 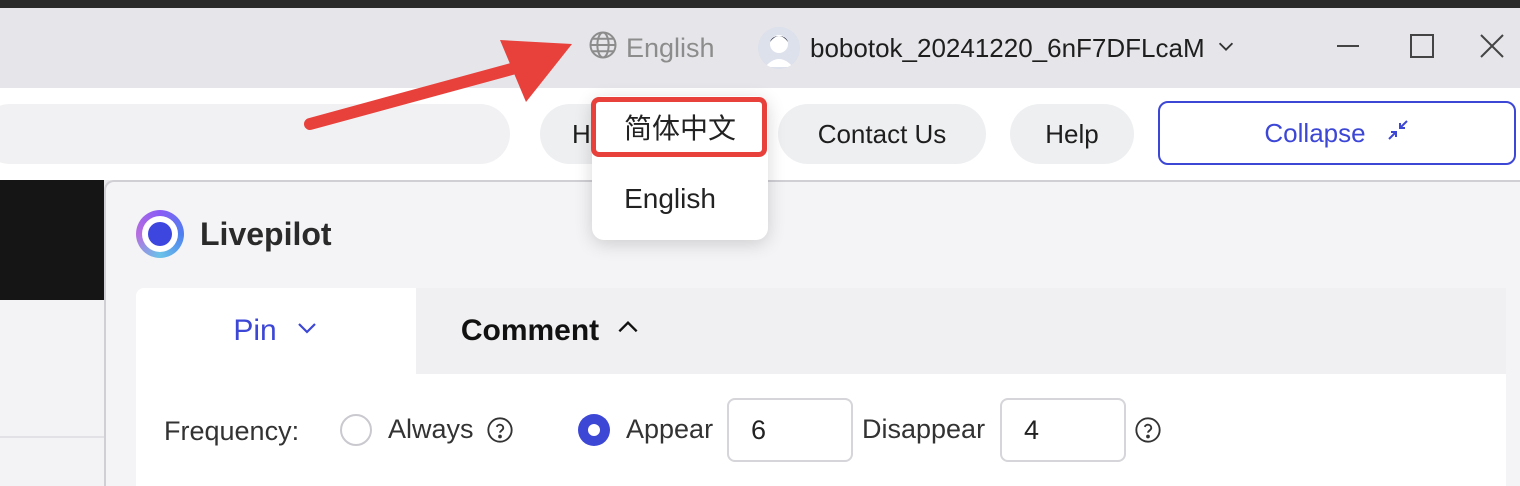 What do you see at coordinates (594, 430) in the screenshot?
I see `appear-radio` at bounding box center [594, 430].